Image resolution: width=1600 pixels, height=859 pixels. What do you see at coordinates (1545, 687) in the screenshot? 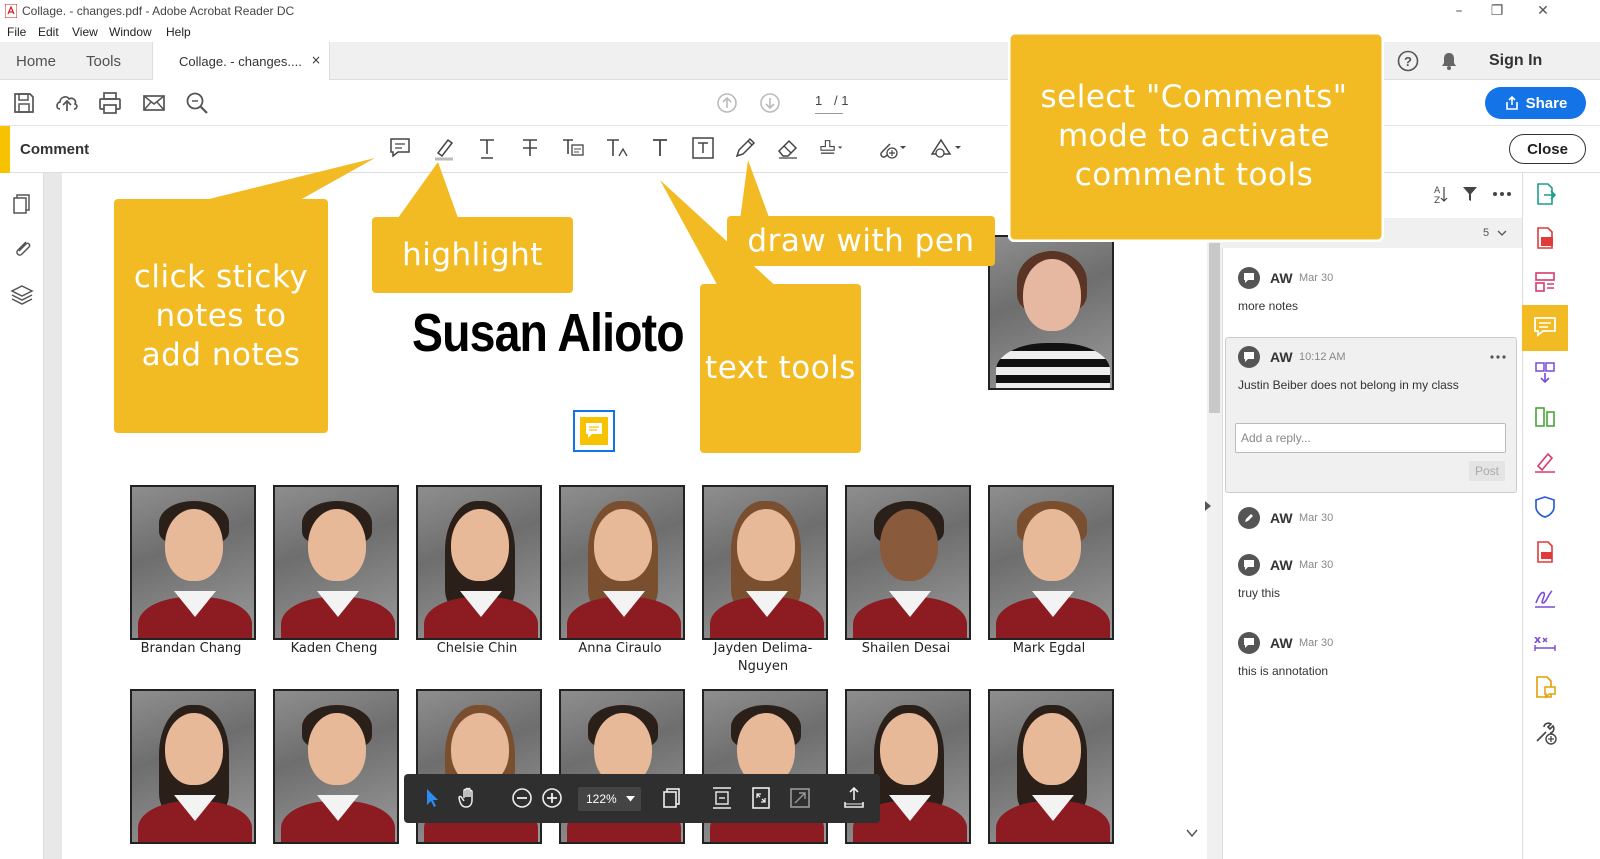
I see `send-for-comments-icon` at bounding box center [1545, 687].